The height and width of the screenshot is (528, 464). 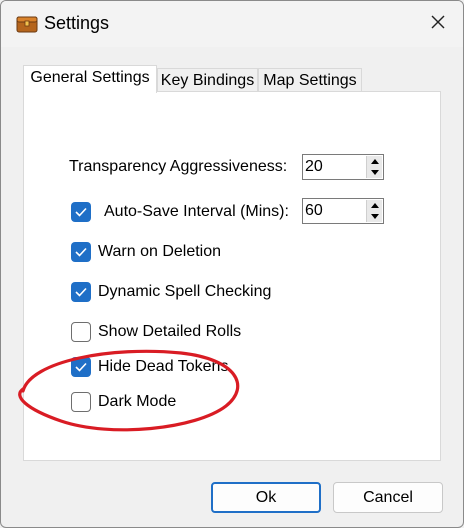 What do you see at coordinates (232, 24) in the screenshot?
I see `title-bar: Settings` at bounding box center [232, 24].